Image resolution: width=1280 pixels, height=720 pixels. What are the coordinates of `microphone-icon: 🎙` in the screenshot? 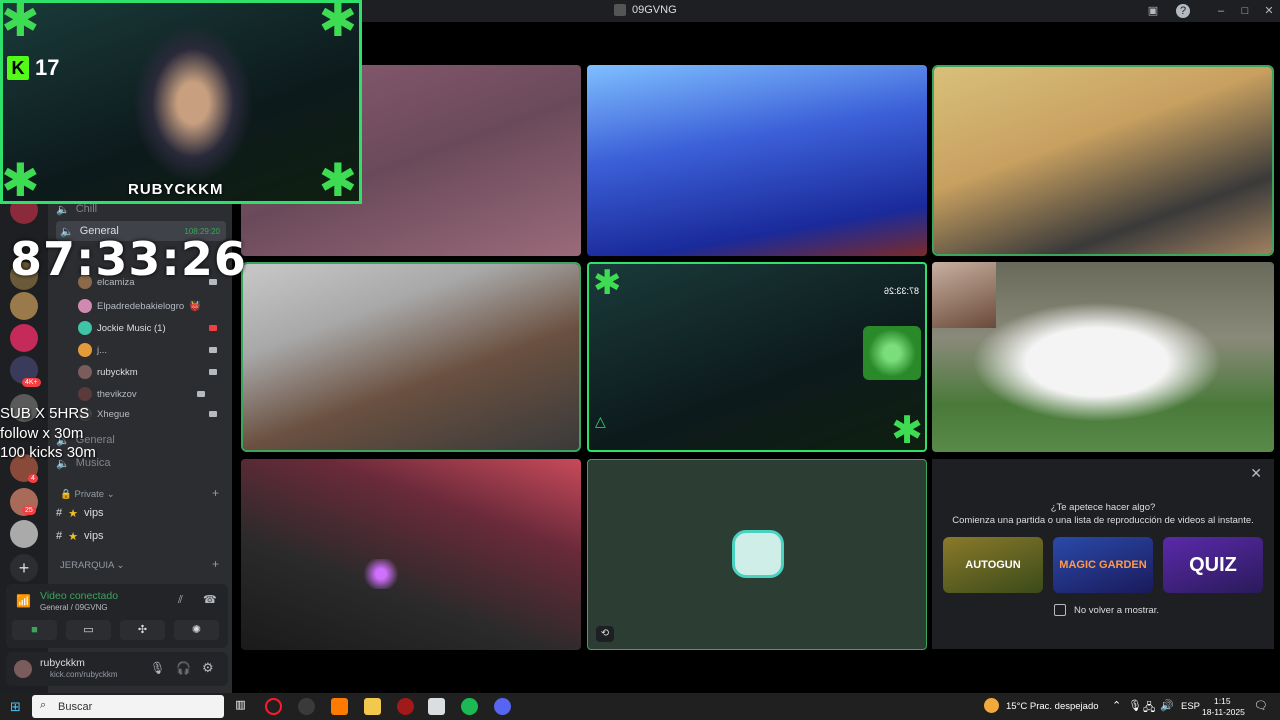 It's located at (157, 668).